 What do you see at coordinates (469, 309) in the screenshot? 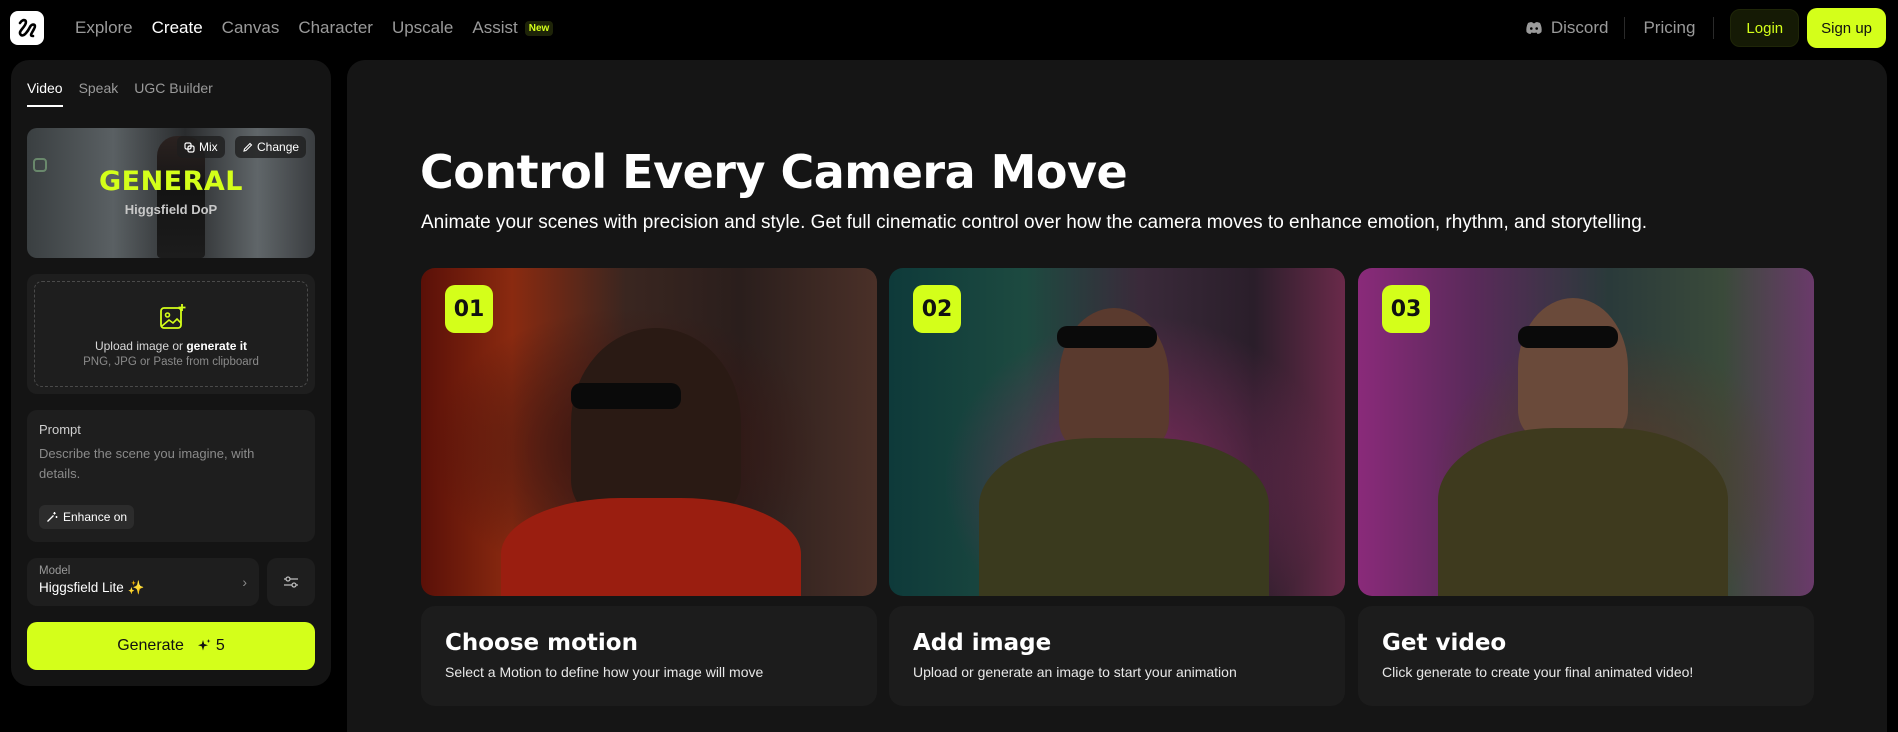
I see `step-1-number: 01` at bounding box center [469, 309].